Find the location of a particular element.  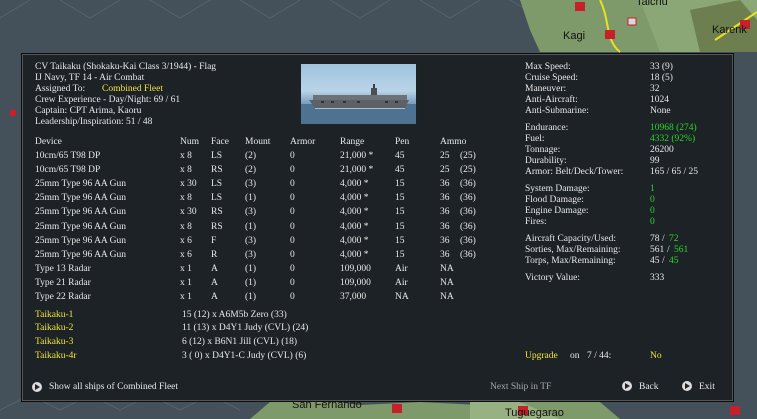

map-label-kagi: Kagi is located at coordinates (574, 36).